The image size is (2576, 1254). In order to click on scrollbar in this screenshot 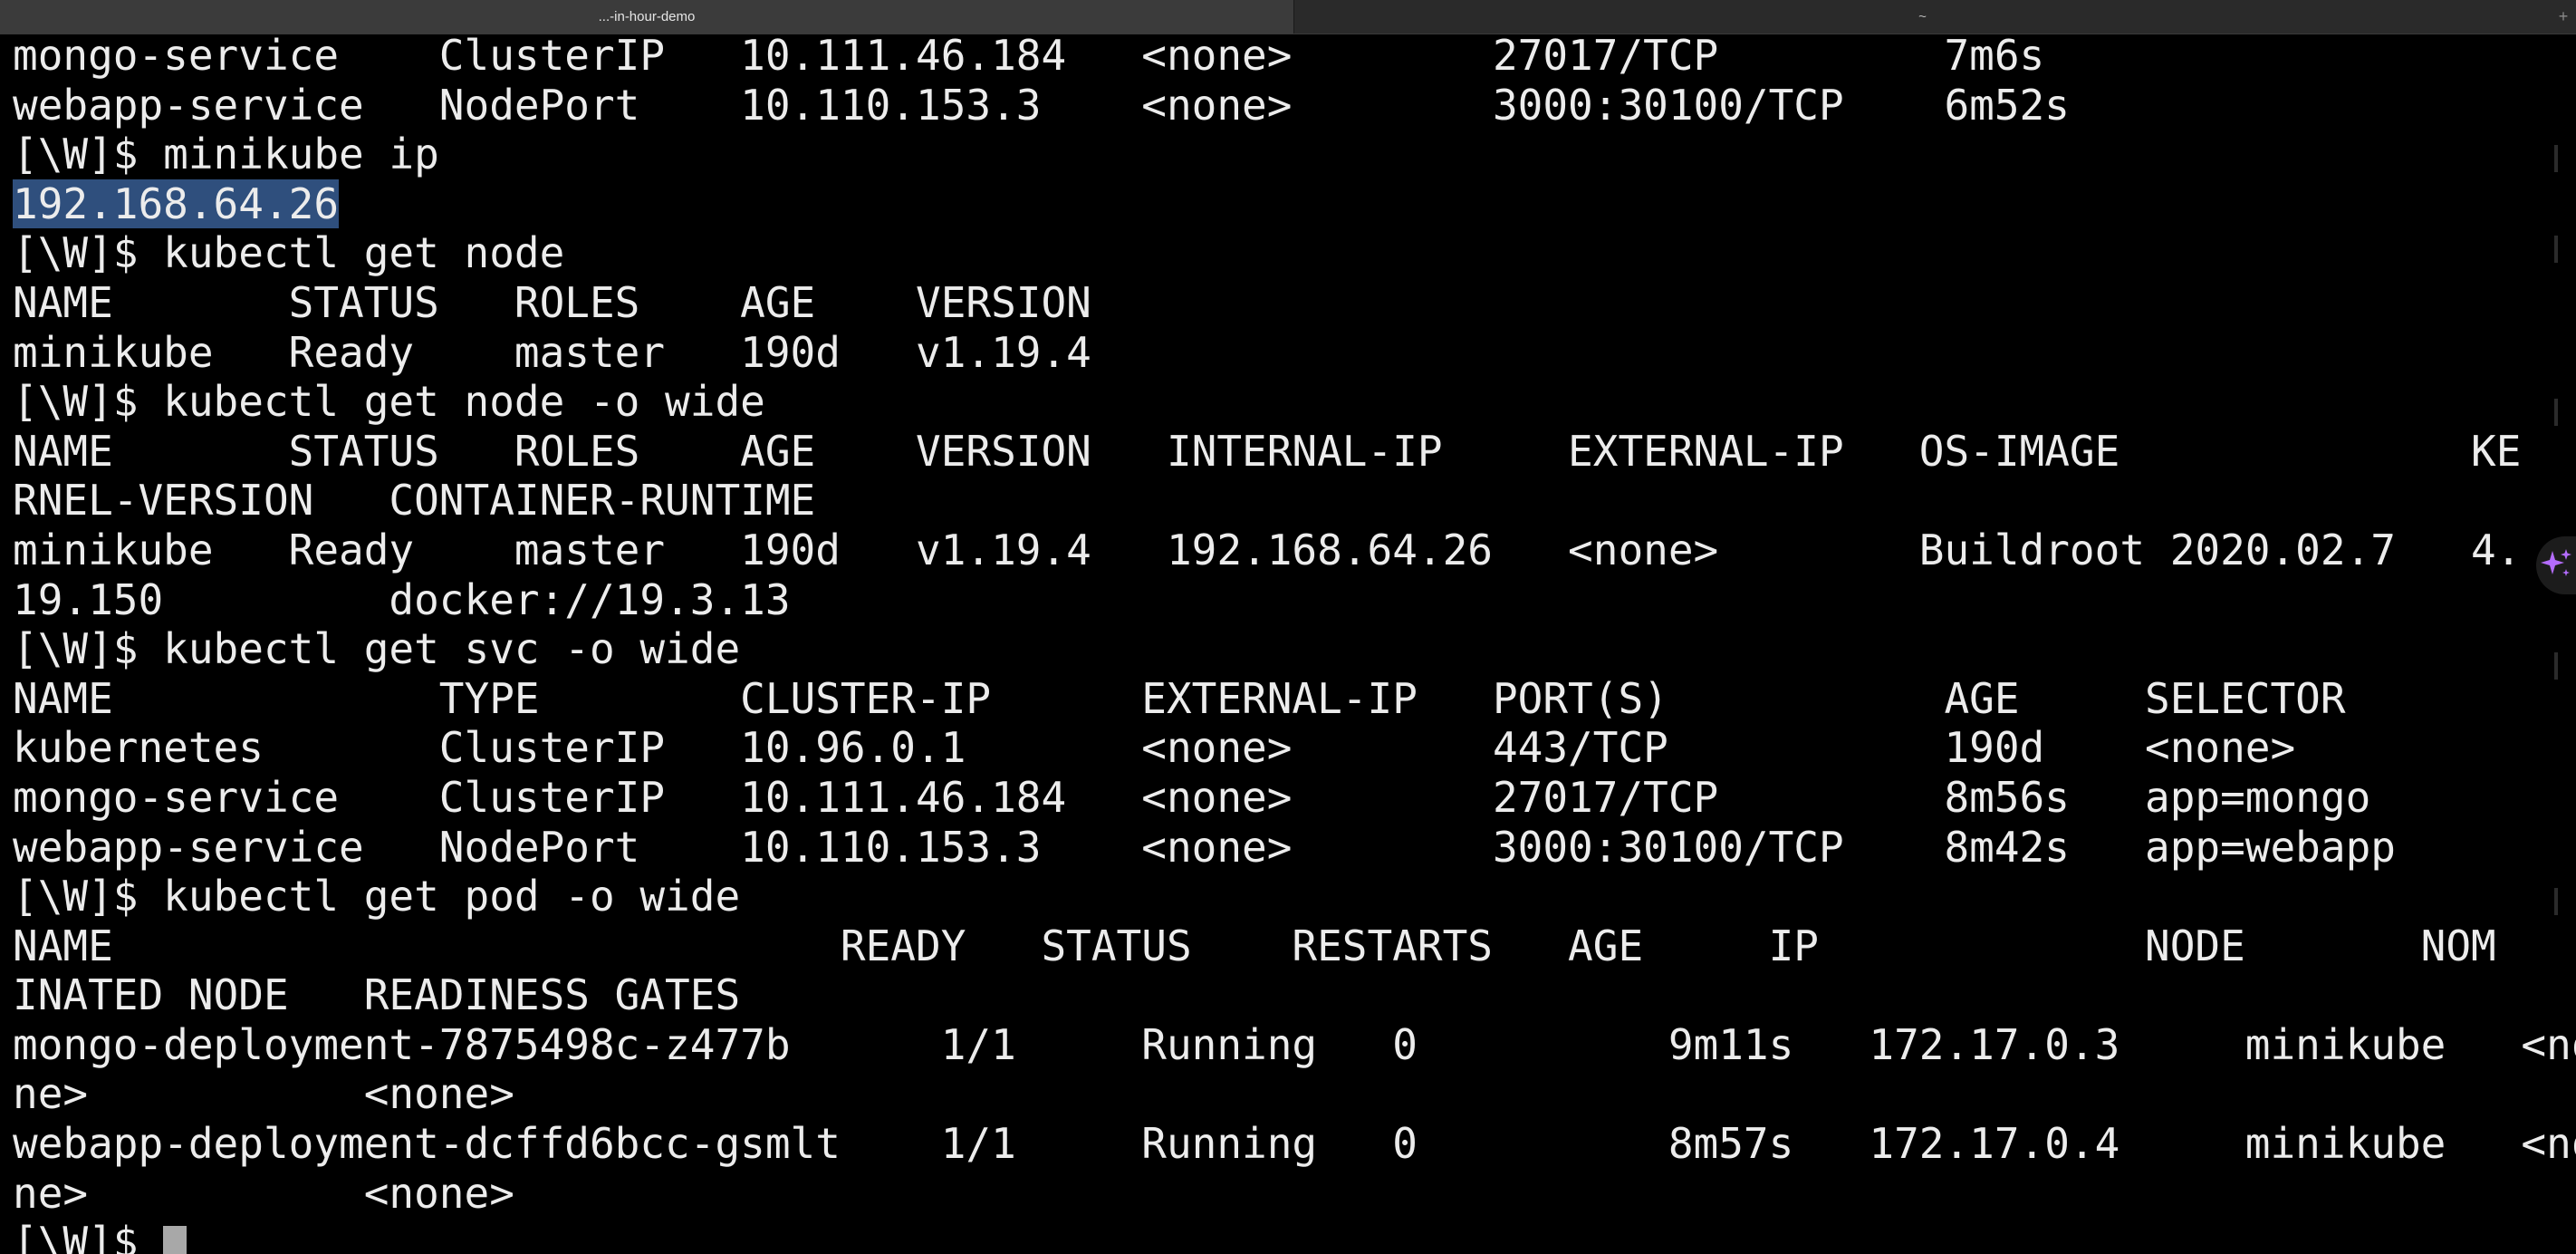, I will do `click(2560, 645)`.